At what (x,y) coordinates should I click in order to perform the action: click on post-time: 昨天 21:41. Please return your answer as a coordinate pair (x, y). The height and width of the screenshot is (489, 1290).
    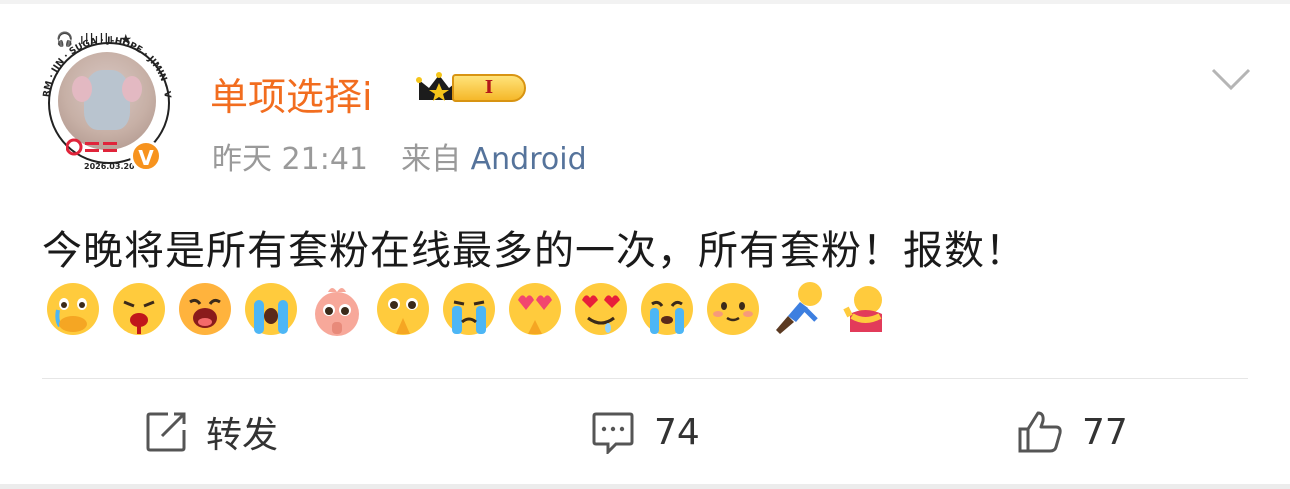
    Looking at the image, I should click on (290, 159).